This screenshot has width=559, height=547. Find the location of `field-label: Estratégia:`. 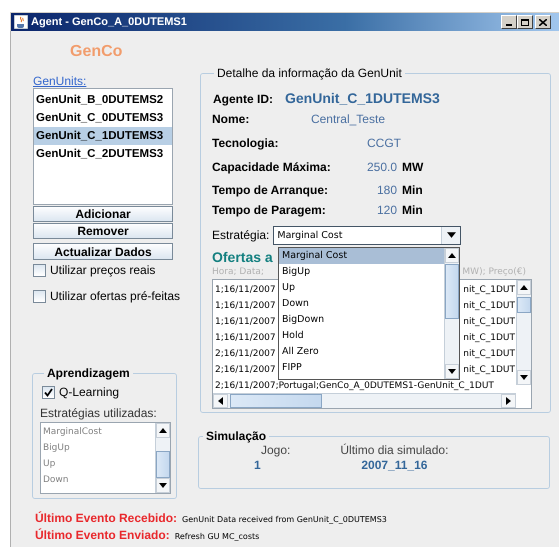

field-label: Estratégia: is located at coordinates (241, 235).